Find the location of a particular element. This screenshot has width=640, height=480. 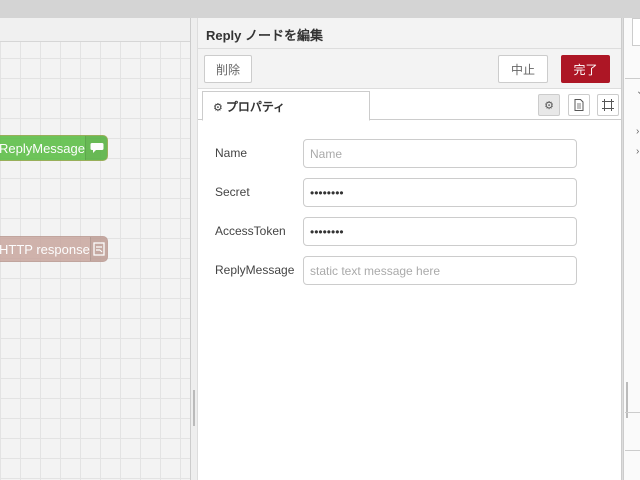

node-settings-button: ⚙ is located at coordinates (549, 105).